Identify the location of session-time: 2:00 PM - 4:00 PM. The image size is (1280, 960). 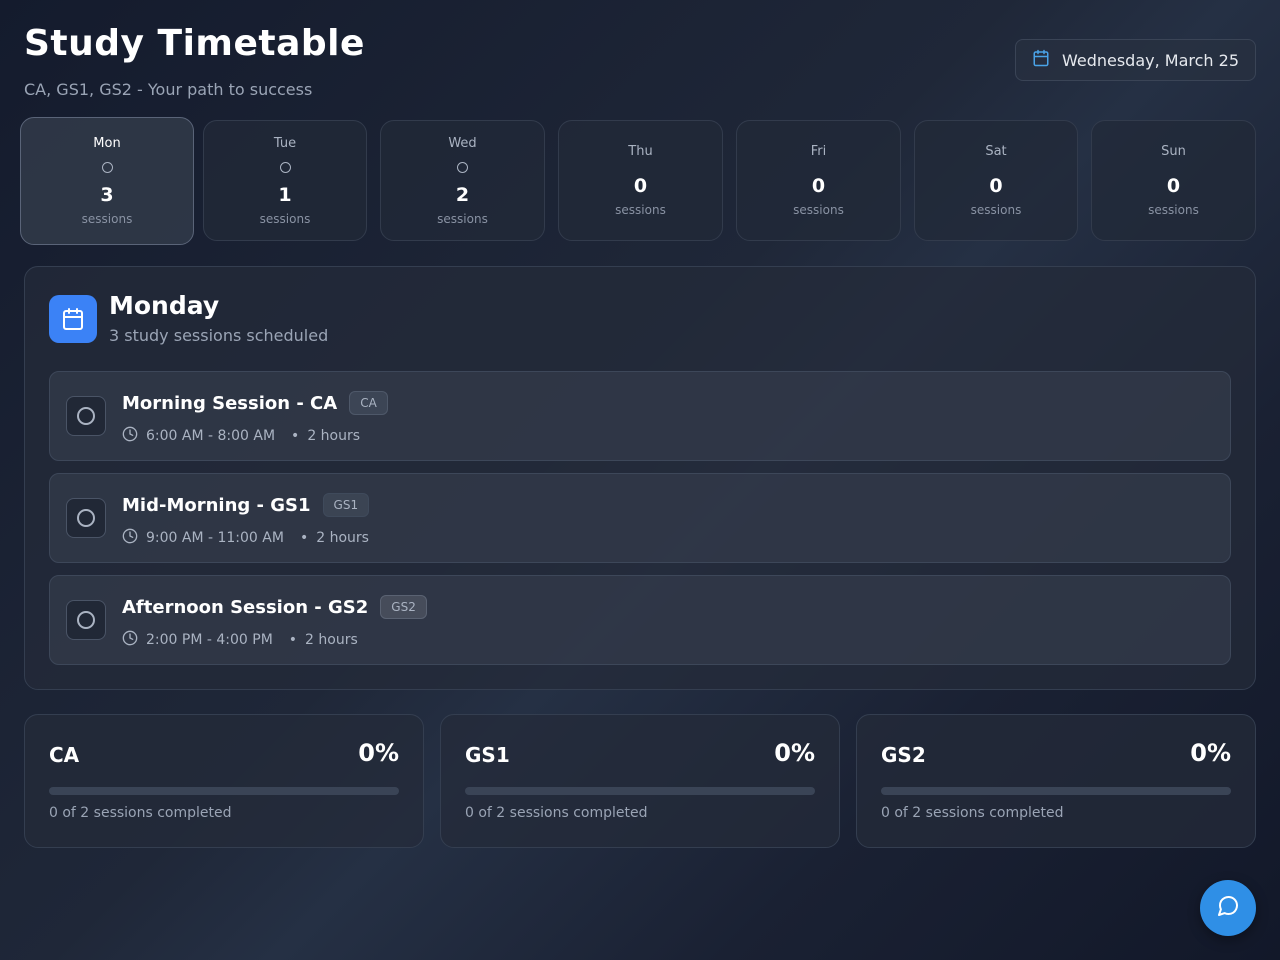
(209, 640).